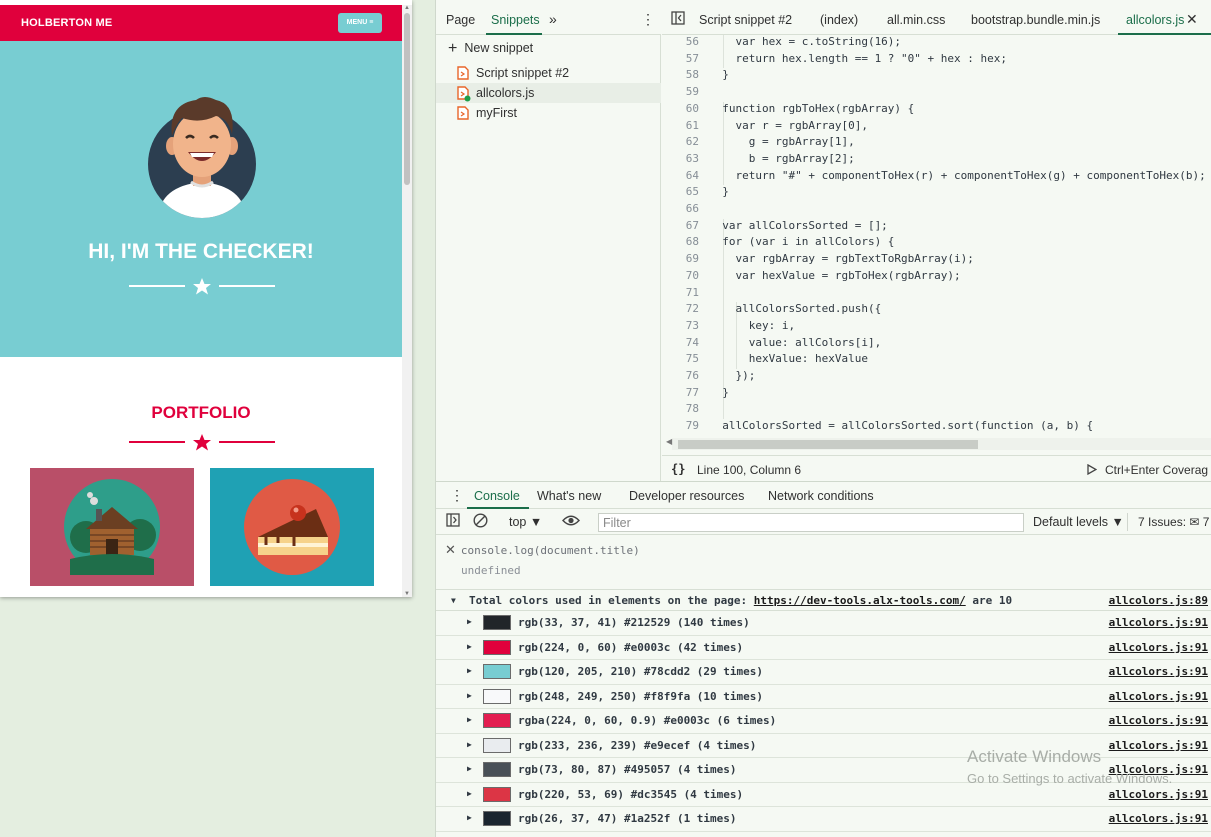 The height and width of the screenshot is (837, 1211). Describe the element at coordinates (1147, 470) in the screenshot. I see `run-snippet-button: Ctrl+Enter Coverag` at that location.